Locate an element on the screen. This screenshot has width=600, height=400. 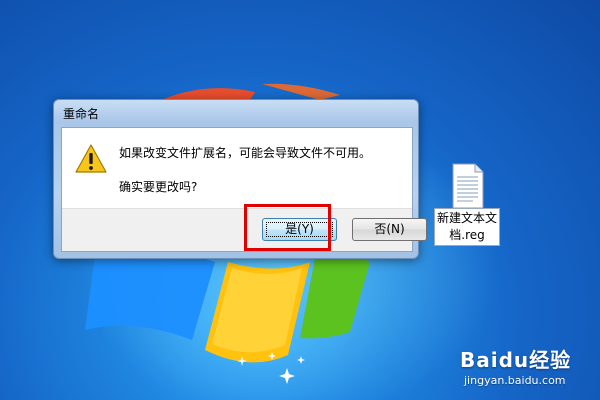
dialog-titlebar: 重命名 is located at coordinates (236, 113).